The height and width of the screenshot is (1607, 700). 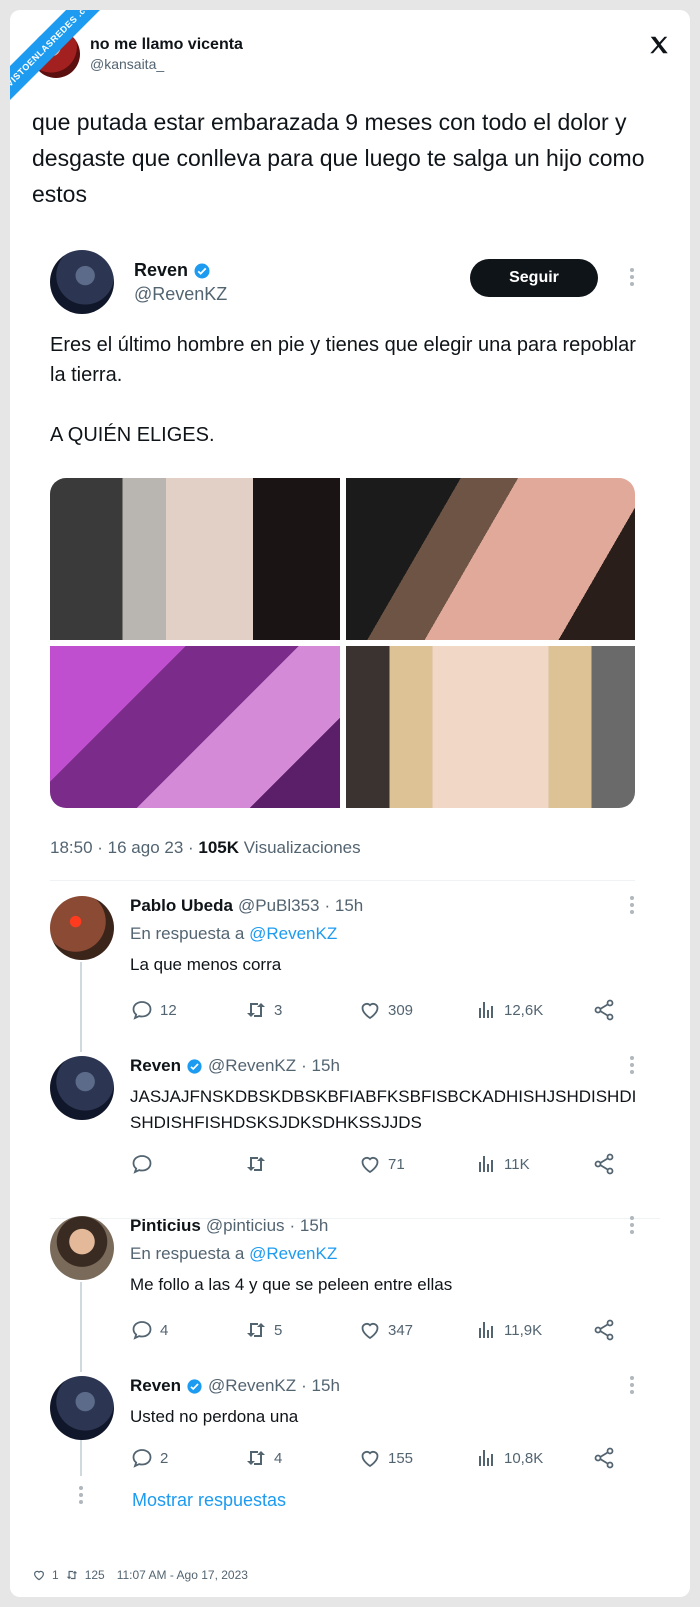 I want to click on reply-author-name: Pinticius, so click(x=165, y=1226).